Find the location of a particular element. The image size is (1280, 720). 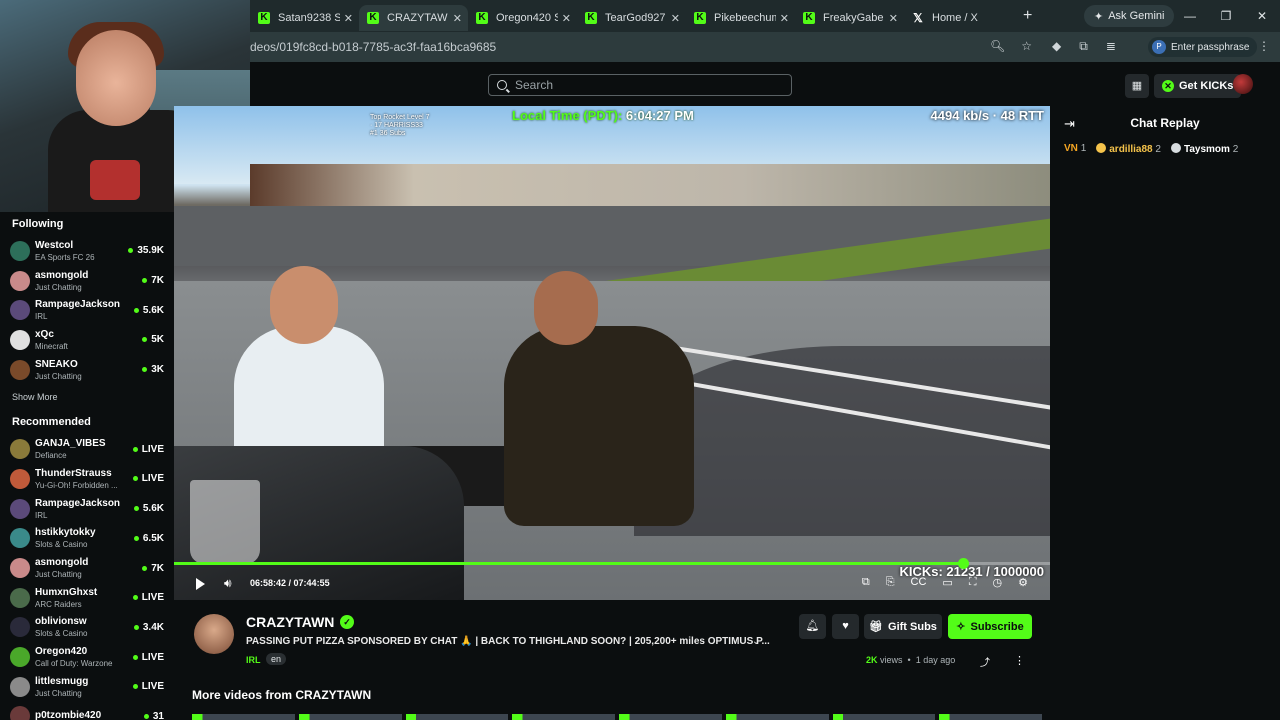

viewer-count: LIVE is located at coordinates (148, 479).